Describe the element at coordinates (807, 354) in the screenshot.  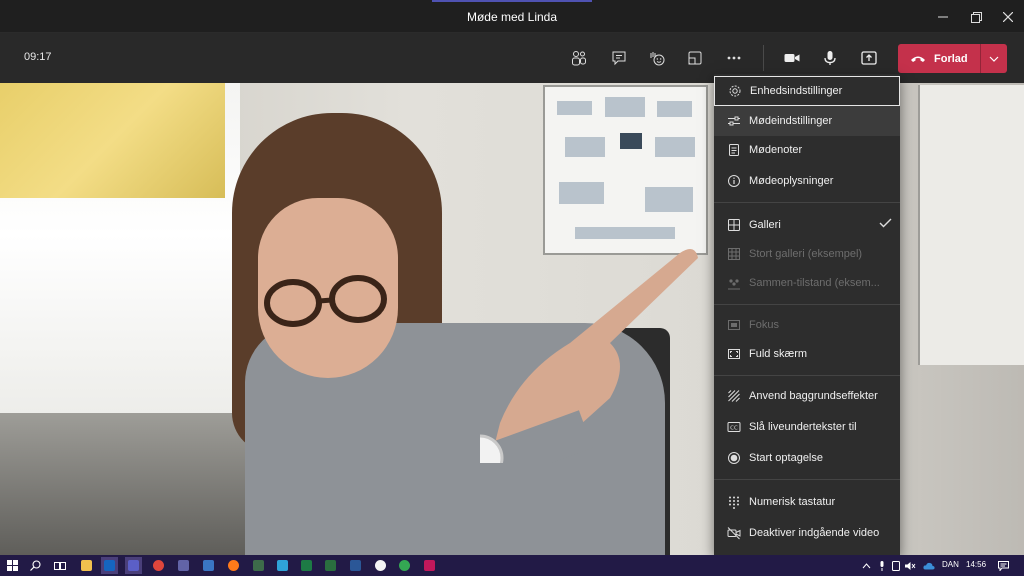
I see `menu-item-fullscreen: Fuld skærm` at that location.